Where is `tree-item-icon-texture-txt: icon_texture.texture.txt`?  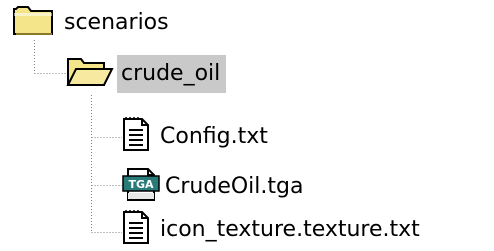
tree-item-icon-texture-txt: icon_texture.texture.txt is located at coordinates (271, 230).